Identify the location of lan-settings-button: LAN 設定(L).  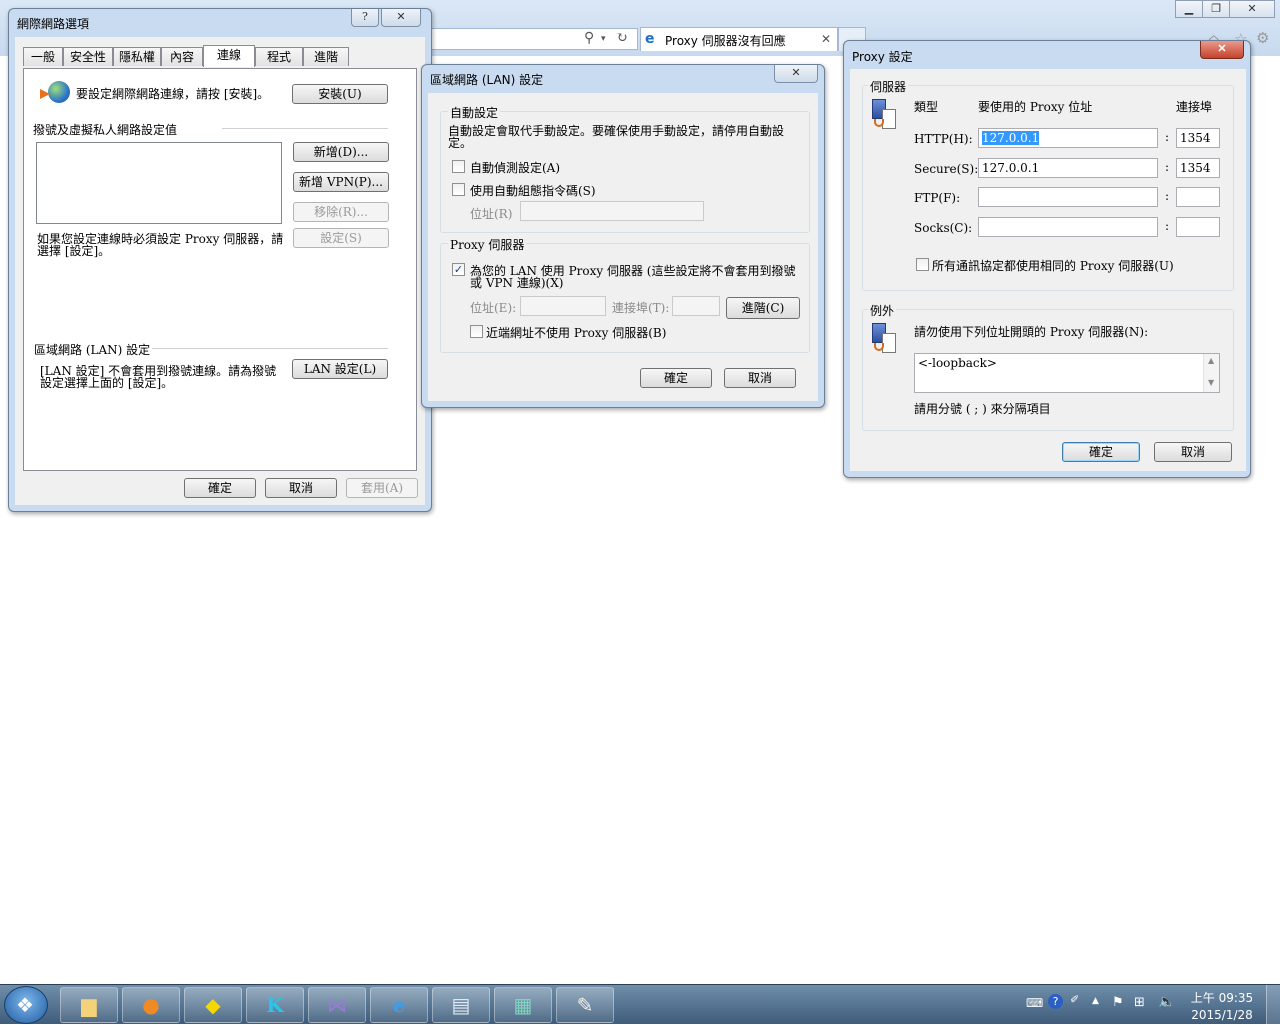
(340, 369).